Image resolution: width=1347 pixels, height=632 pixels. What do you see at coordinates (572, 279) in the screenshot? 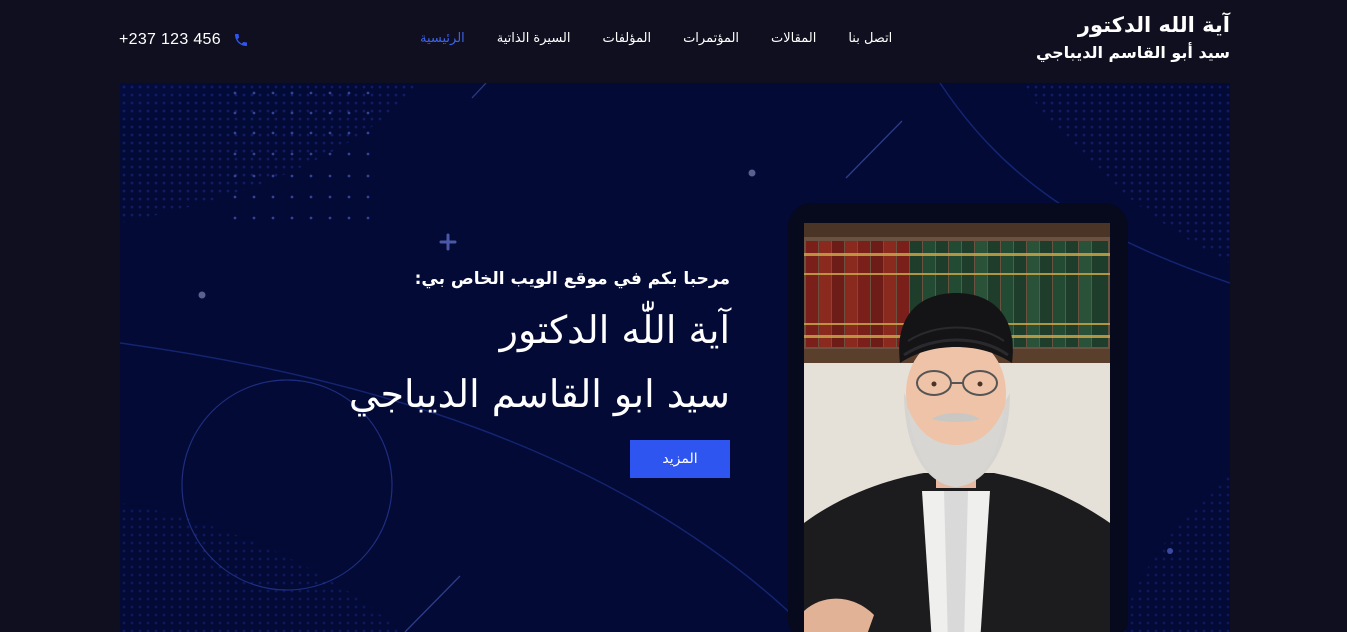
I see `welcome-text: مرحبا بكم في موقع الويب الخاص بي:` at bounding box center [572, 279].